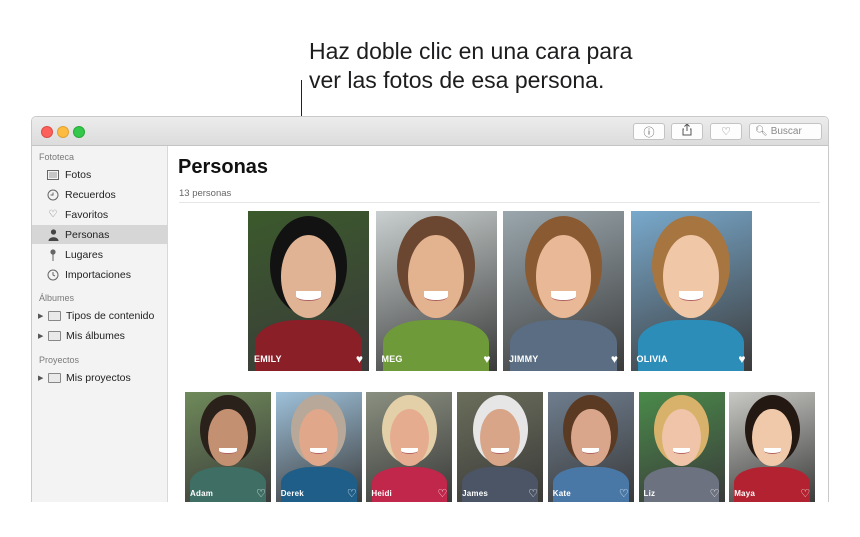 Image resolution: width=860 pixels, height=537 pixels. I want to click on info-icon: ⓘ, so click(649, 132).